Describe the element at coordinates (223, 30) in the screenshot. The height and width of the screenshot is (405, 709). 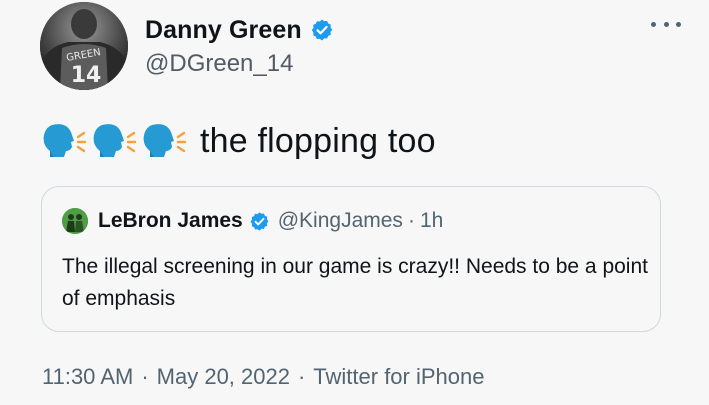
I see `author-display-name: Danny Green` at that location.